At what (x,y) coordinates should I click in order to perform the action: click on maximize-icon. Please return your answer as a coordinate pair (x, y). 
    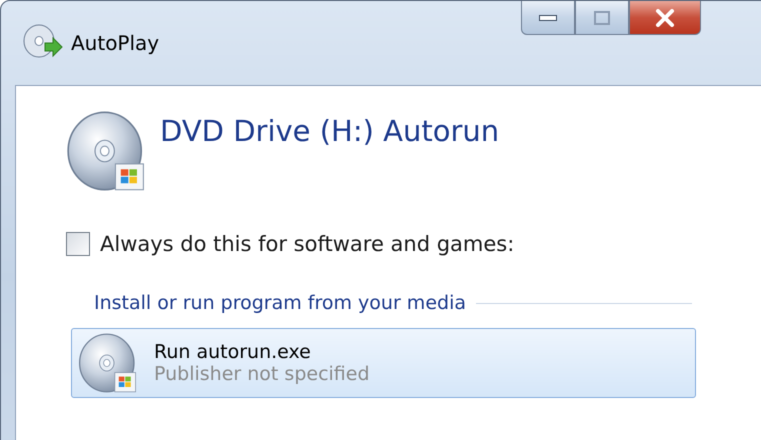
    Looking at the image, I should click on (602, 17).